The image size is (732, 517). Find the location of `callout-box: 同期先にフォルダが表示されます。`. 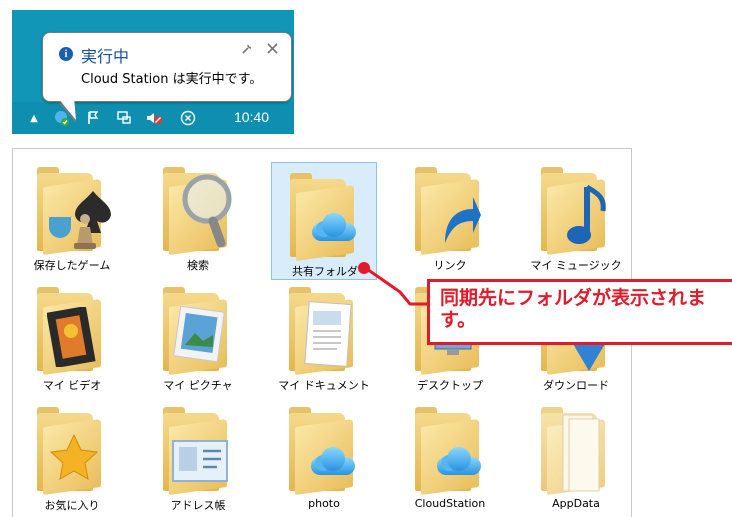

callout-box: 同期先にフォルダが表示されます。 is located at coordinates (579, 312).